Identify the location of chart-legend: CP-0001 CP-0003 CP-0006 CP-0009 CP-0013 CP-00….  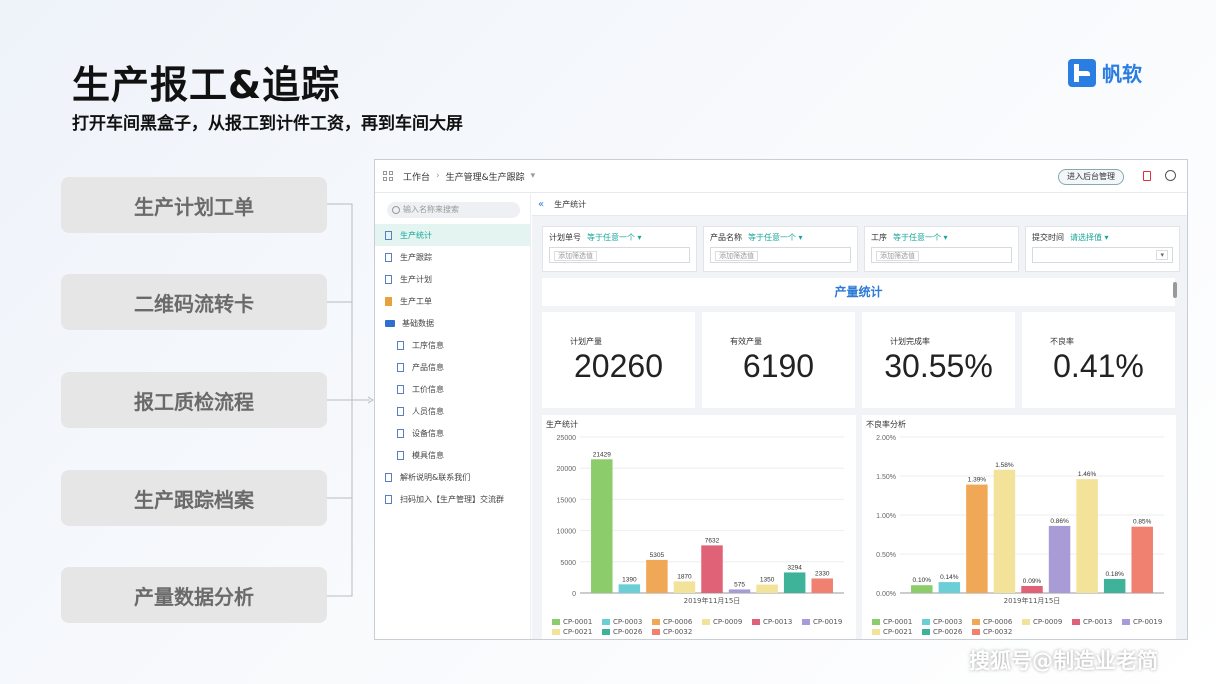
(702, 627).